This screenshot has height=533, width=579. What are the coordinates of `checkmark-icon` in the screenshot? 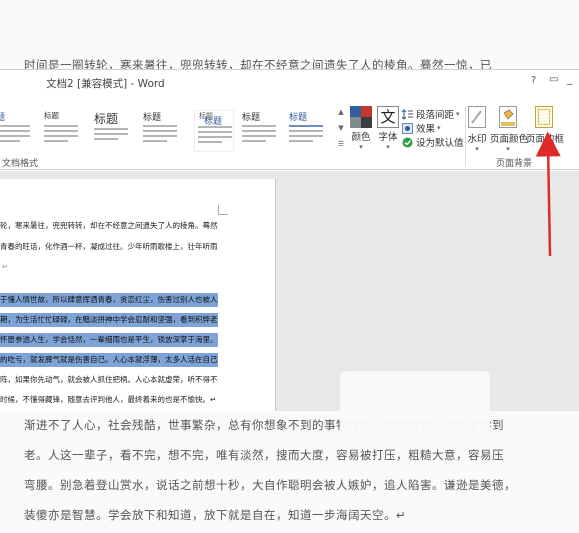 It's located at (407, 142).